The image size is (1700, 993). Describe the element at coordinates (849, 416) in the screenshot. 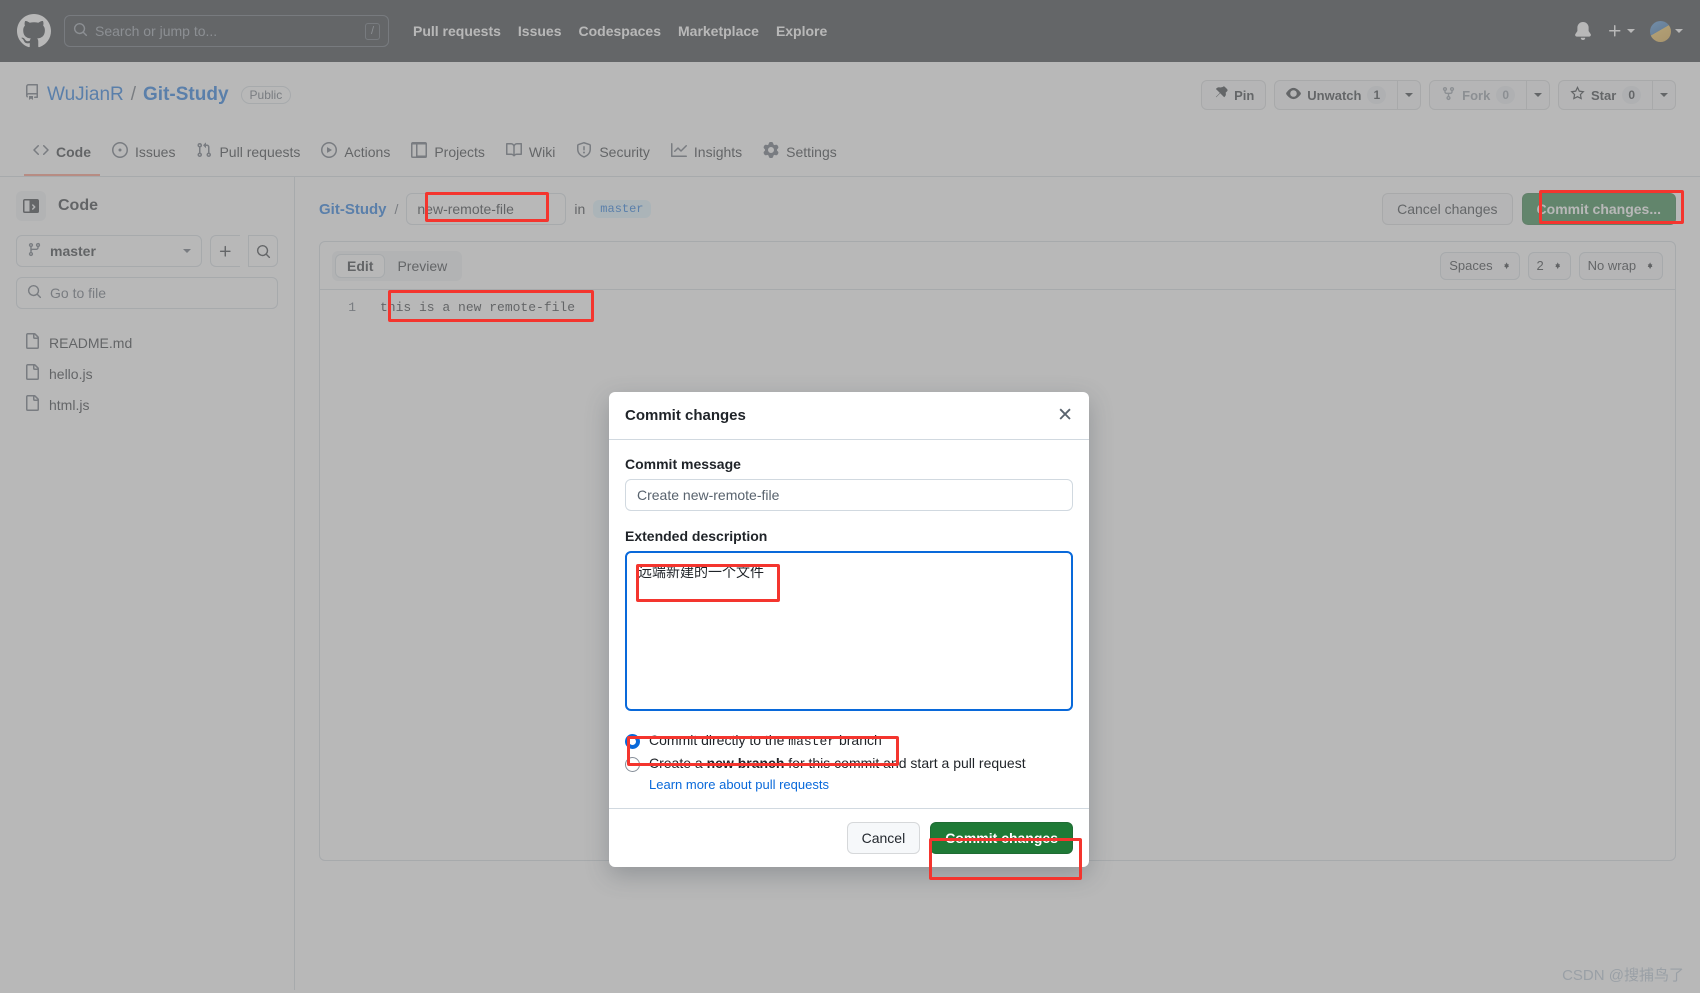

I see `dialog-header: Commit changes ✕` at that location.